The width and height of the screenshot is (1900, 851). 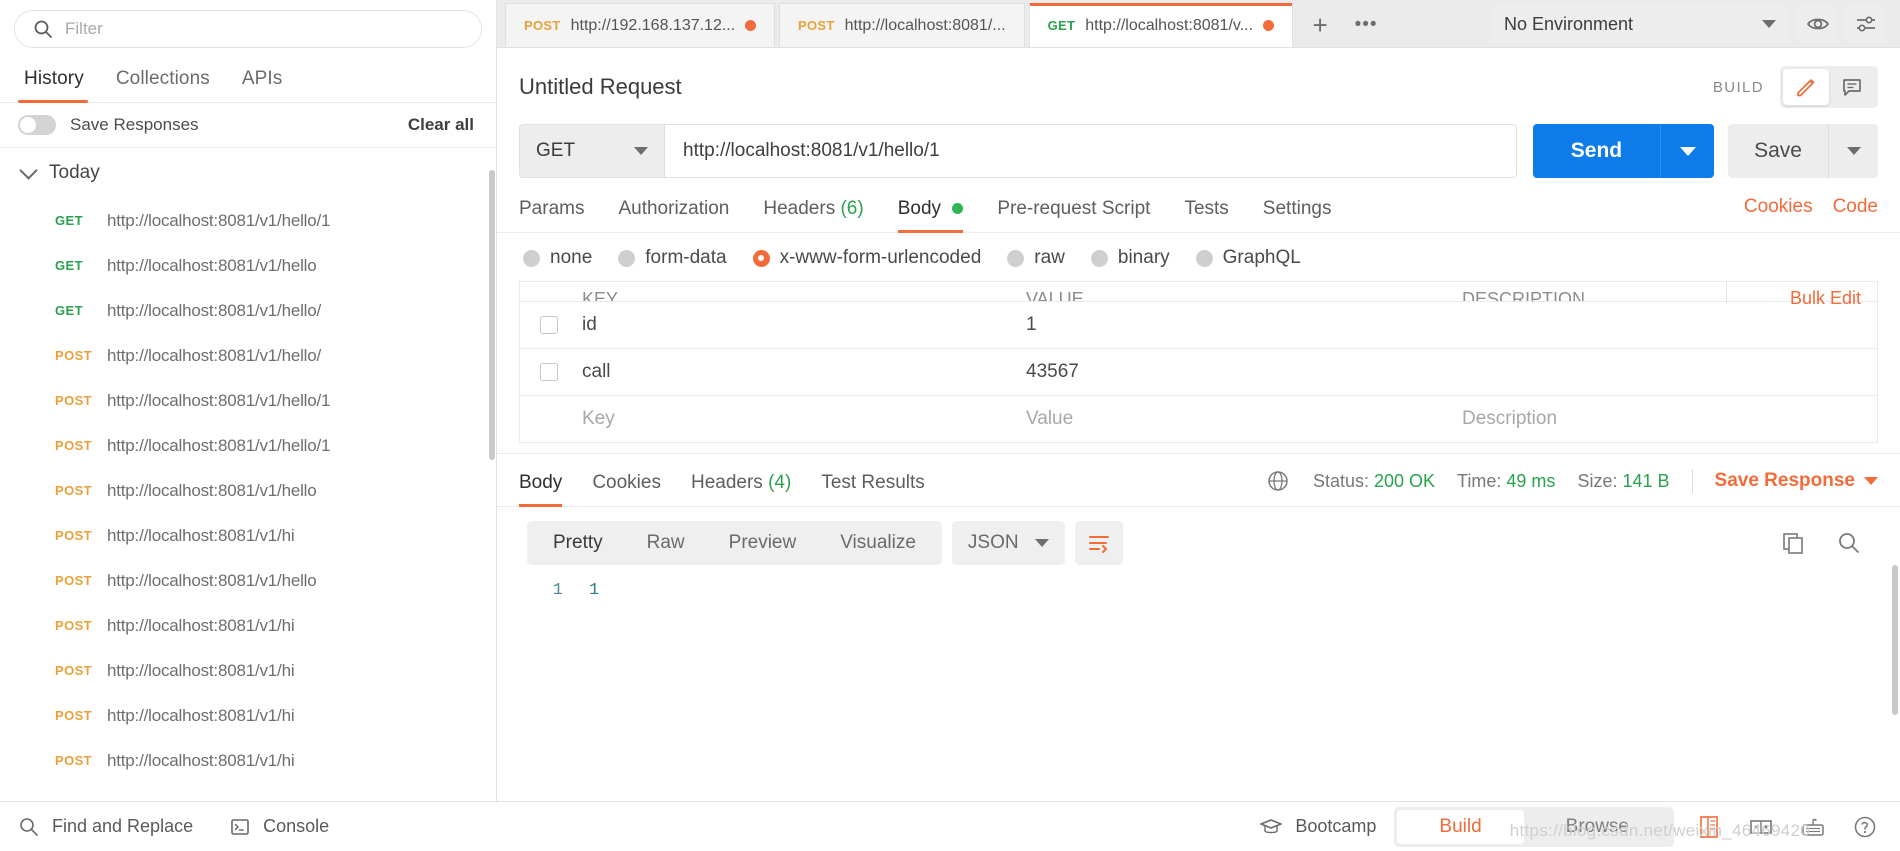 I want to click on environment-select: No Environment, so click(x=1640, y=24).